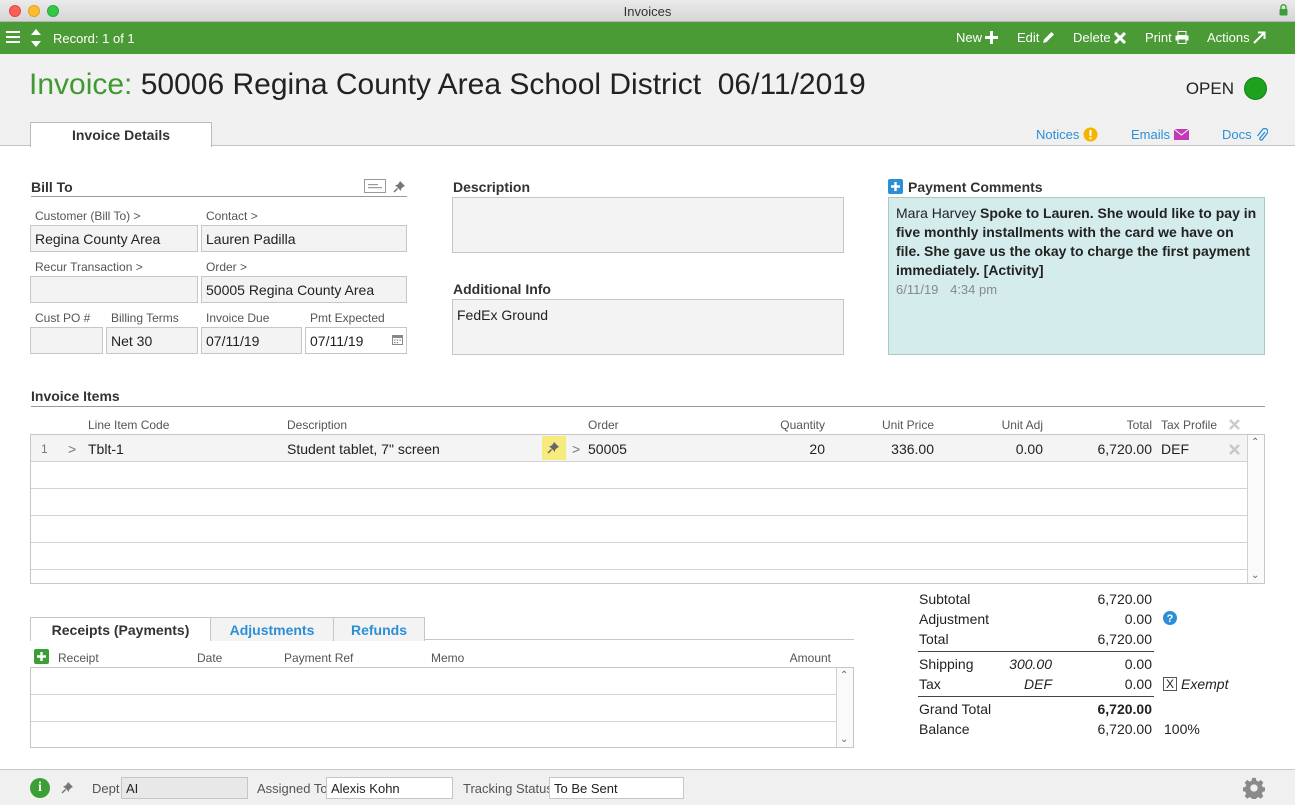 The height and width of the screenshot is (805, 1295). What do you see at coordinates (66, 340) in the screenshot?
I see `custpo-field` at bounding box center [66, 340].